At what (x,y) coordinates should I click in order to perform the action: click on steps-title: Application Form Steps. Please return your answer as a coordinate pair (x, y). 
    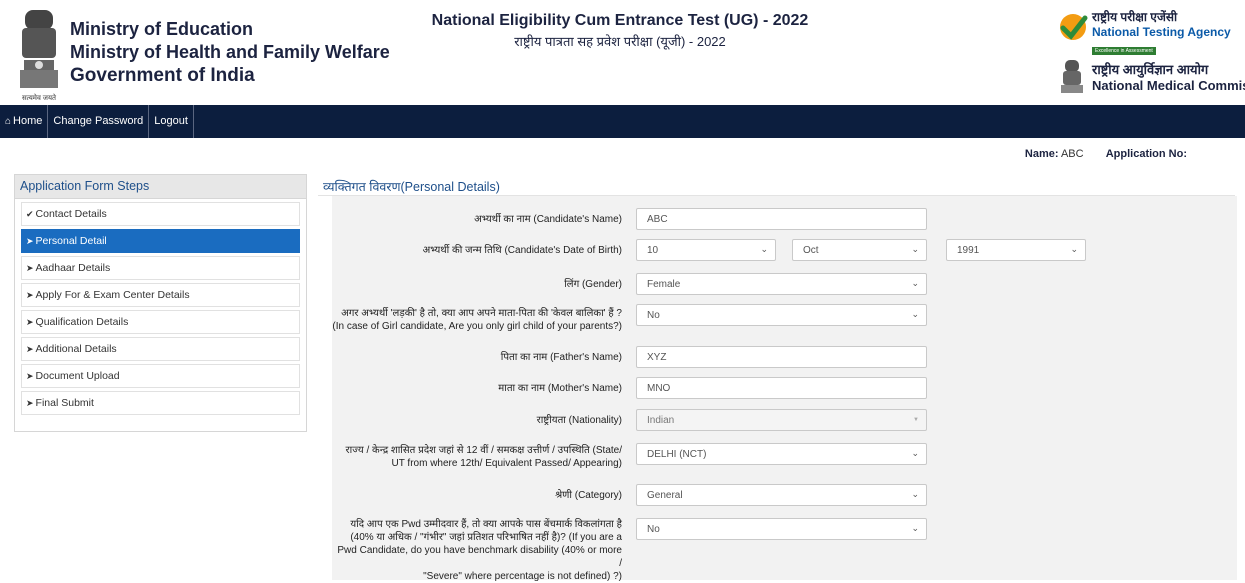
    Looking at the image, I should click on (160, 187).